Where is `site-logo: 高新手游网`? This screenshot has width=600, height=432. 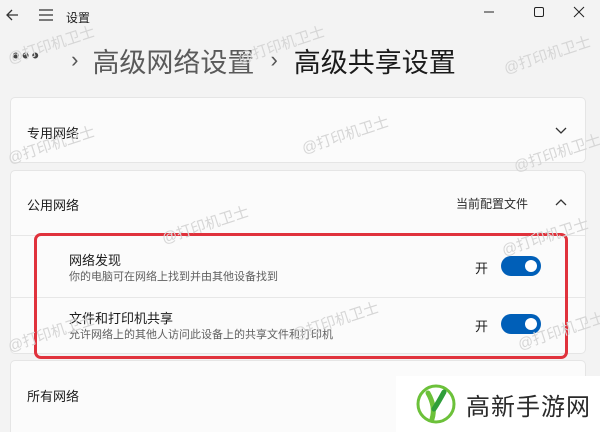
site-logo: 高新手游网 is located at coordinates (498, 404).